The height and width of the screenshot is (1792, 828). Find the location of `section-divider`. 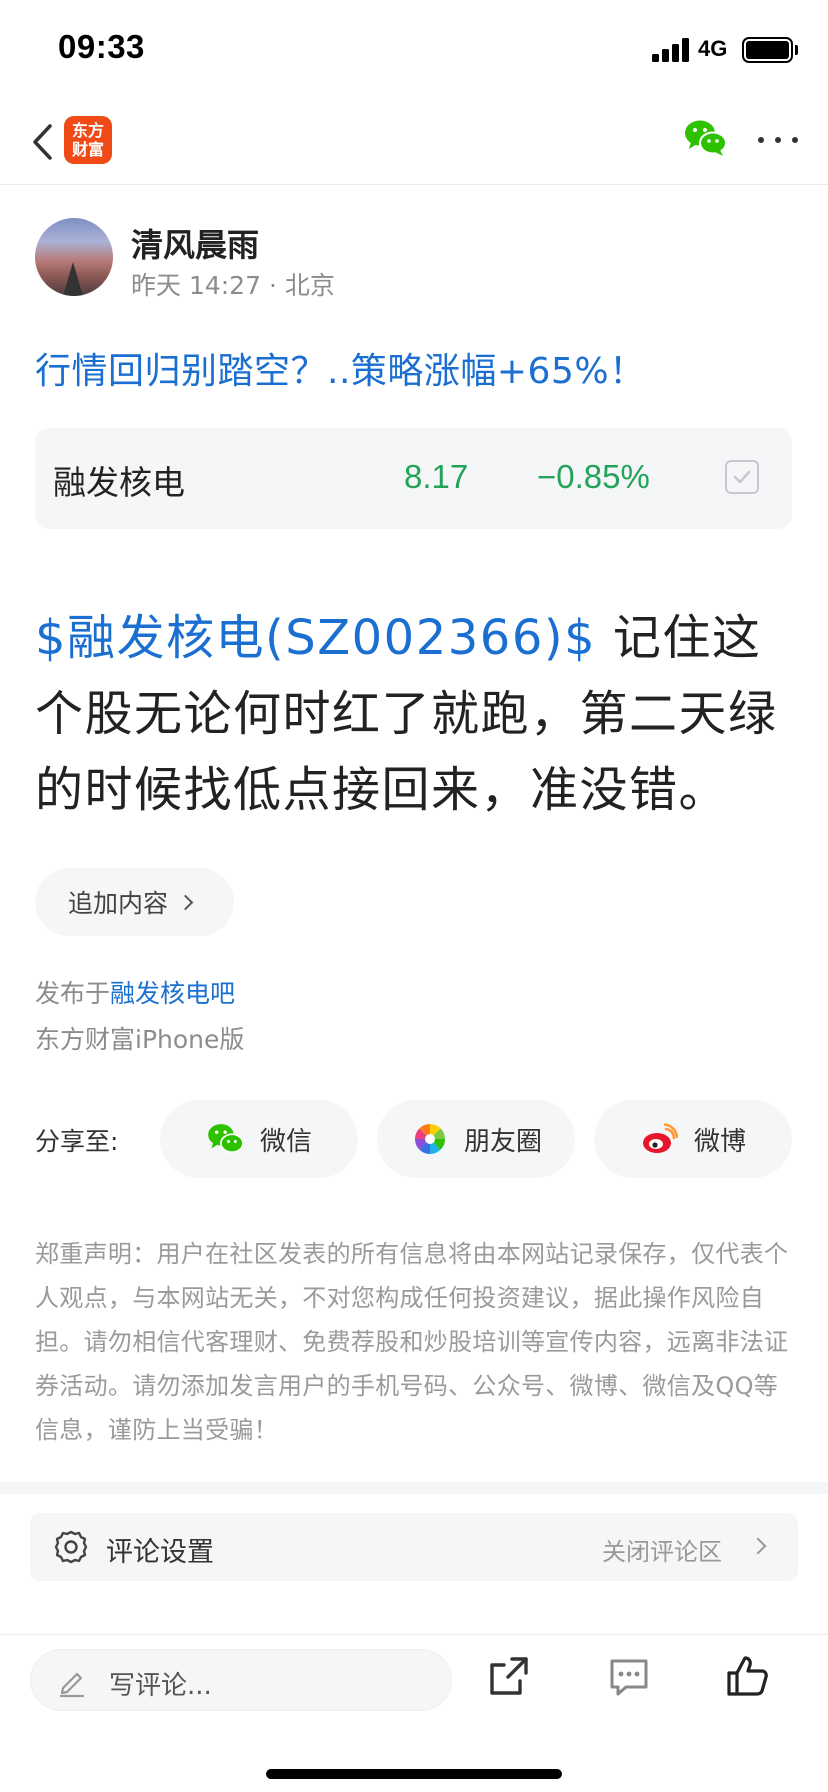

section-divider is located at coordinates (414, 1488).